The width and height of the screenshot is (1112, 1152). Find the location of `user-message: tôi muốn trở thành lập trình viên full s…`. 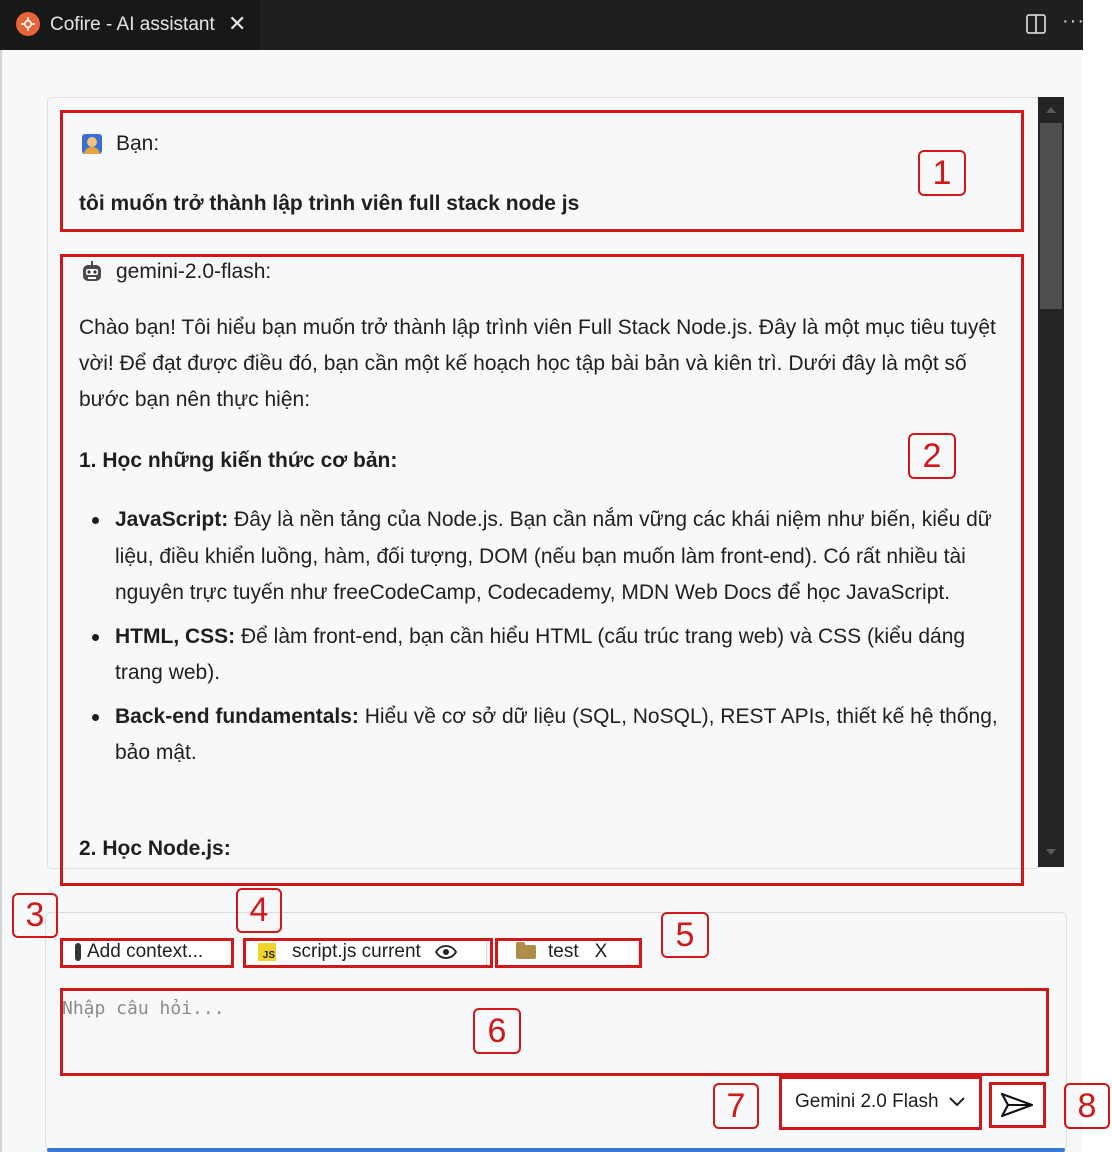

user-message: tôi muốn trở thành lập trình viên full s… is located at coordinates (329, 203).